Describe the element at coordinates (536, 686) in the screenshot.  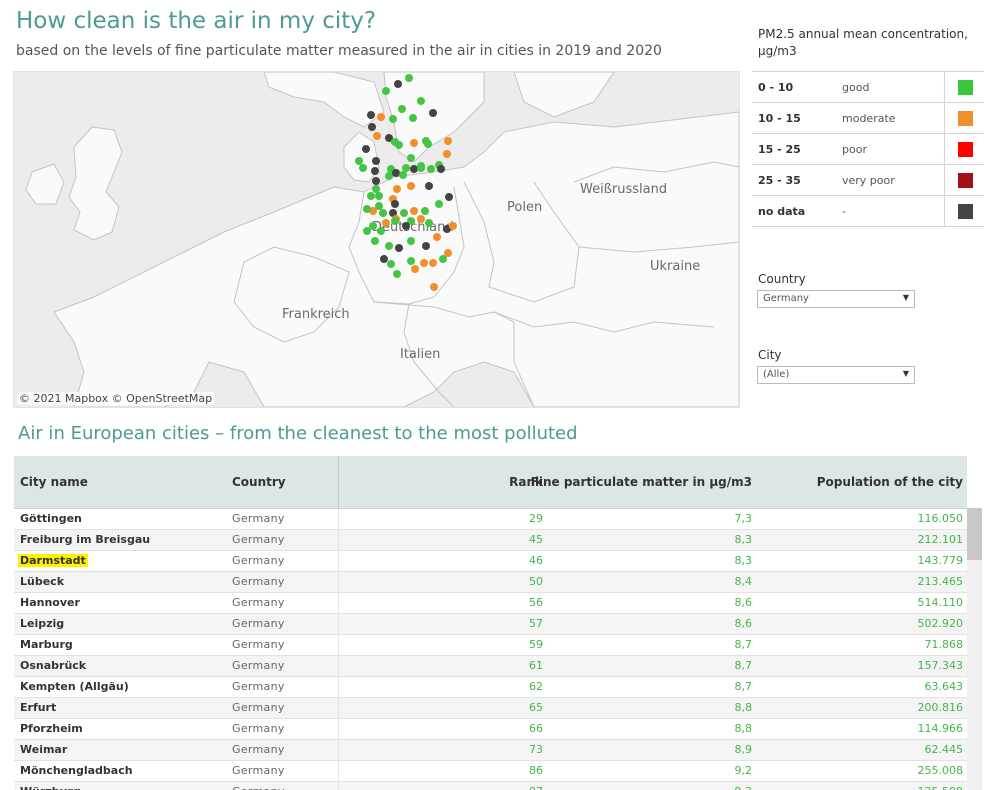
I see `rank-cell: 62` at that location.